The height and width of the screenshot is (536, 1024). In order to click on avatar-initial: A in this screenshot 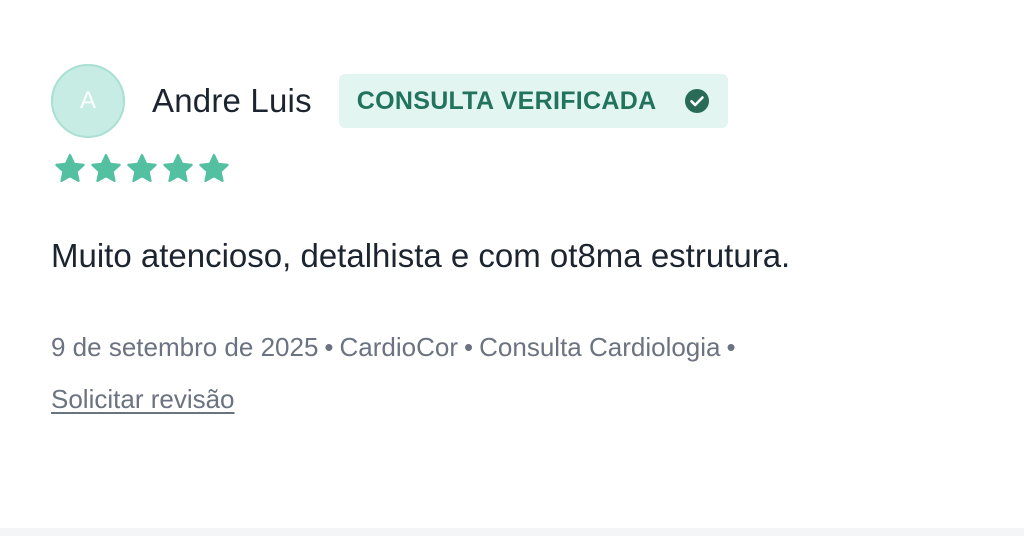, I will do `click(87, 100)`.